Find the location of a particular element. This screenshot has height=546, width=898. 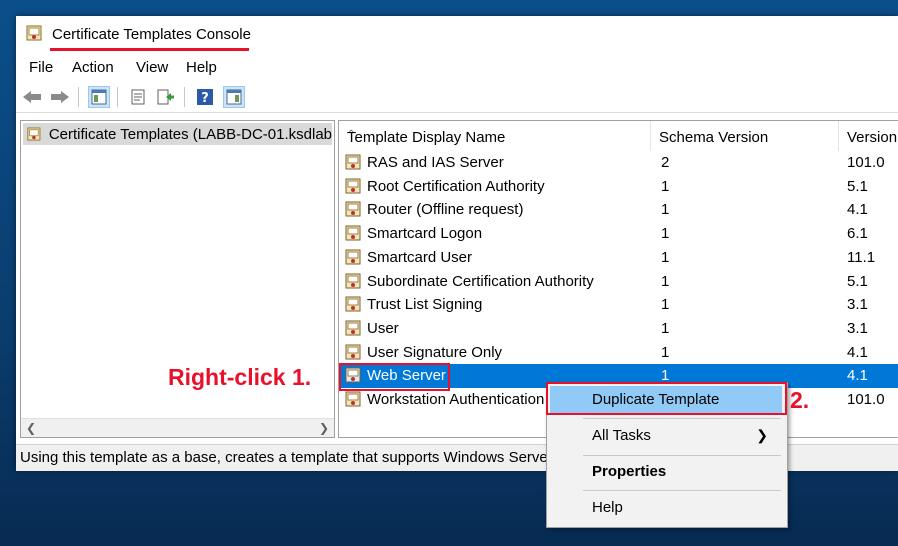

template-name-cell: User Signature Only is located at coordinates (435, 352).